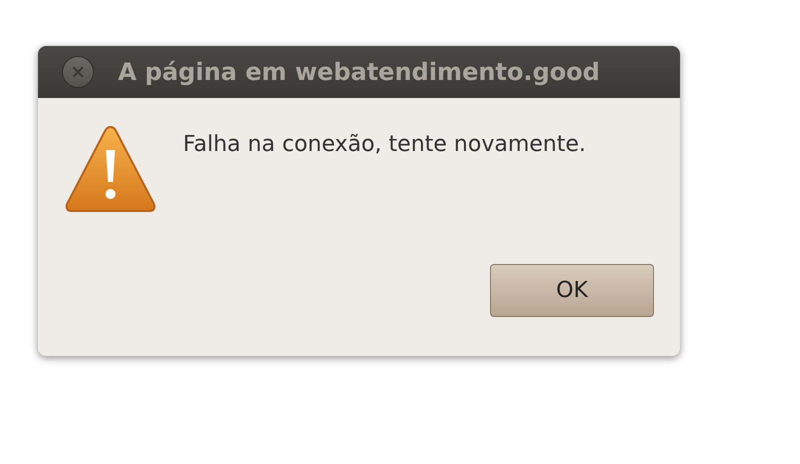  Describe the element at coordinates (359, 72) in the screenshot. I see `window-title: A página em webatendimento.good` at that location.